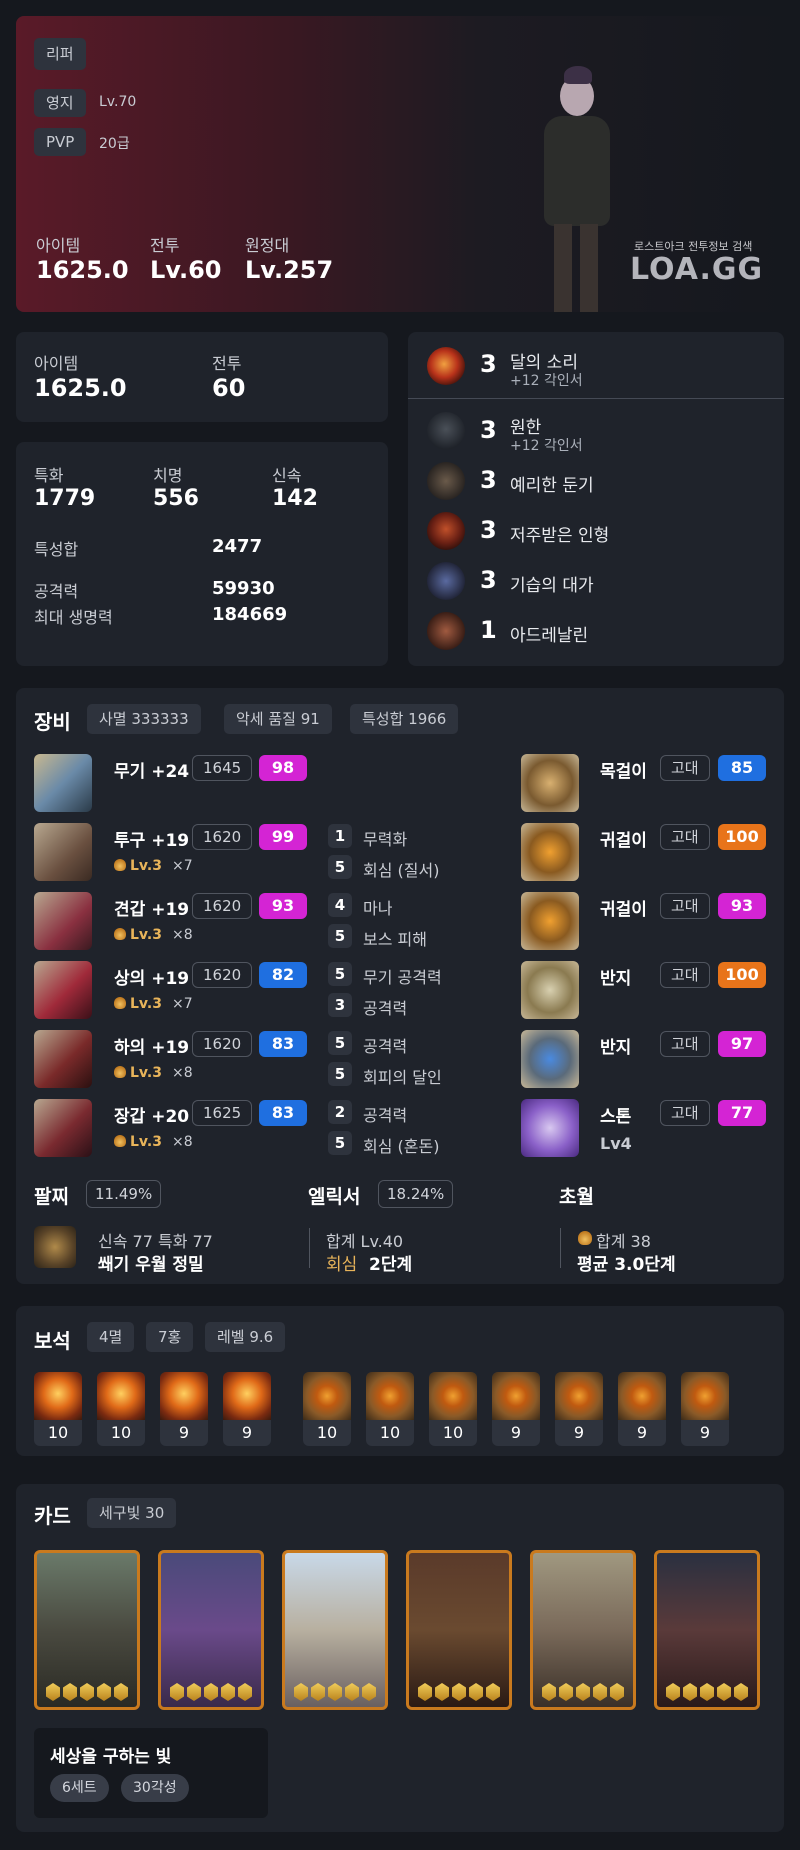 The image size is (800, 1850). What do you see at coordinates (283, 906) in the screenshot?
I see `quality-badge: 93` at bounding box center [283, 906].